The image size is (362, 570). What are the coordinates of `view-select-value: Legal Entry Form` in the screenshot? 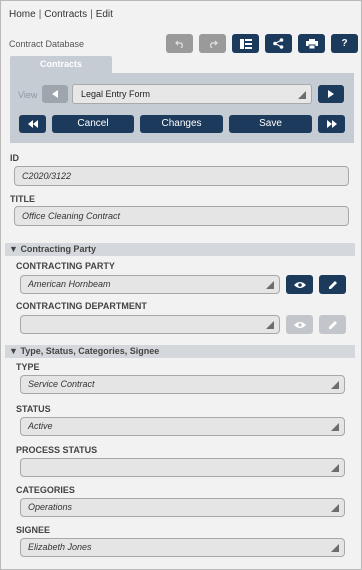 It's located at (116, 94).